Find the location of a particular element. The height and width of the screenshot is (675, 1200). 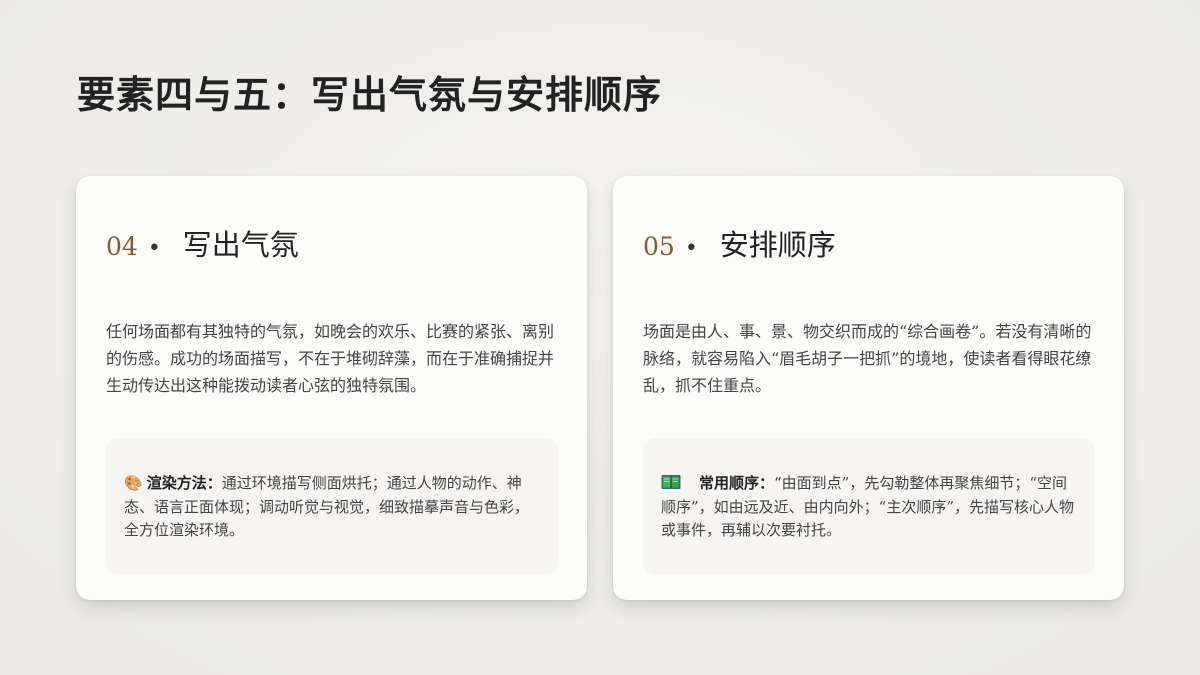

book-icon is located at coordinates (671, 482).